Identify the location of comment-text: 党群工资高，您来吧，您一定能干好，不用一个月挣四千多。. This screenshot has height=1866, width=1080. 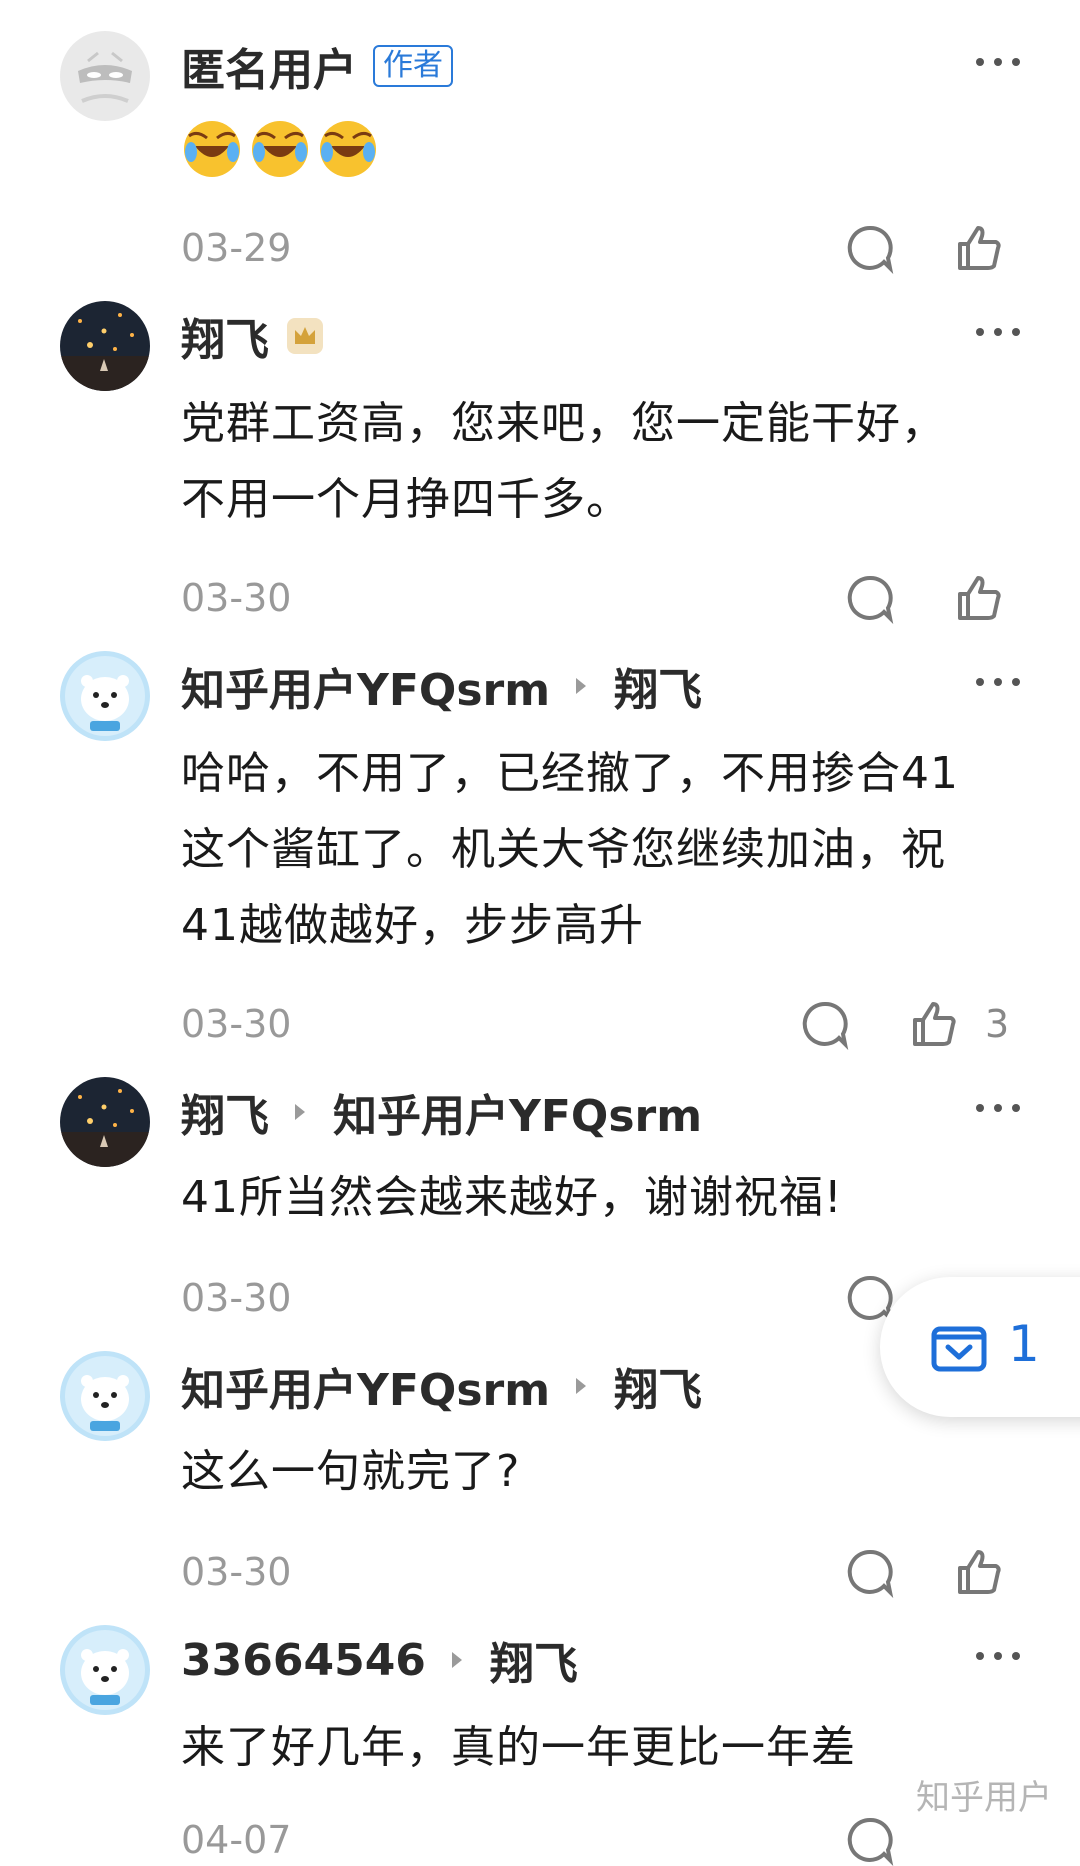
(563, 461).